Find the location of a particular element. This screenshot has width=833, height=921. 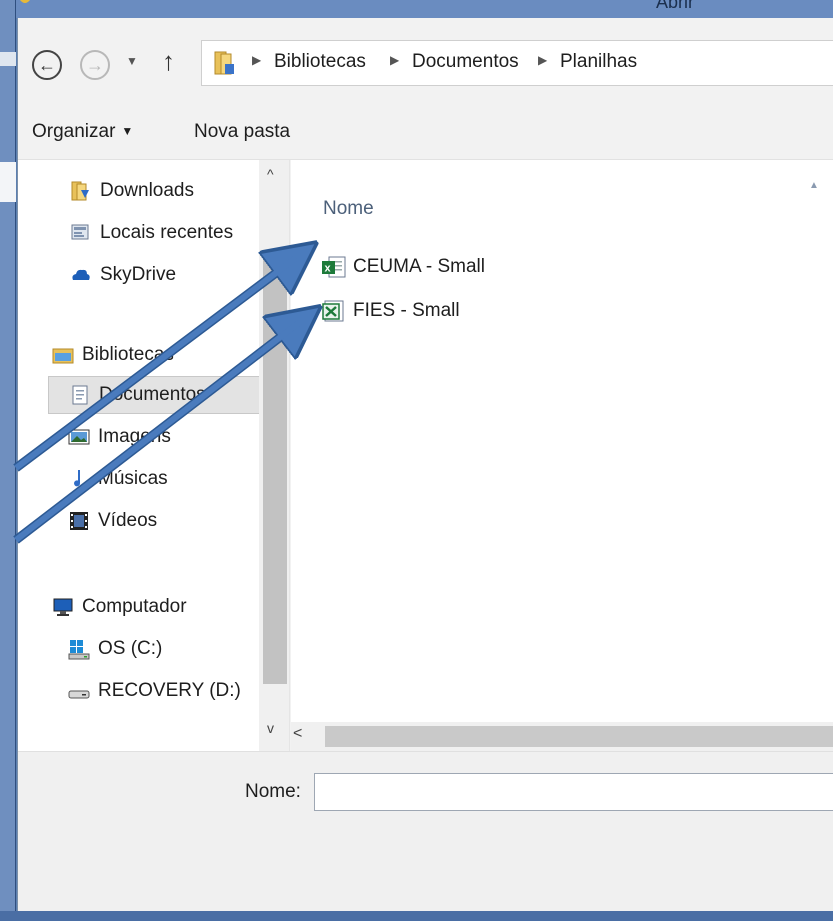

sidebar-item-label: Documentos is located at coordinates (152, 394).